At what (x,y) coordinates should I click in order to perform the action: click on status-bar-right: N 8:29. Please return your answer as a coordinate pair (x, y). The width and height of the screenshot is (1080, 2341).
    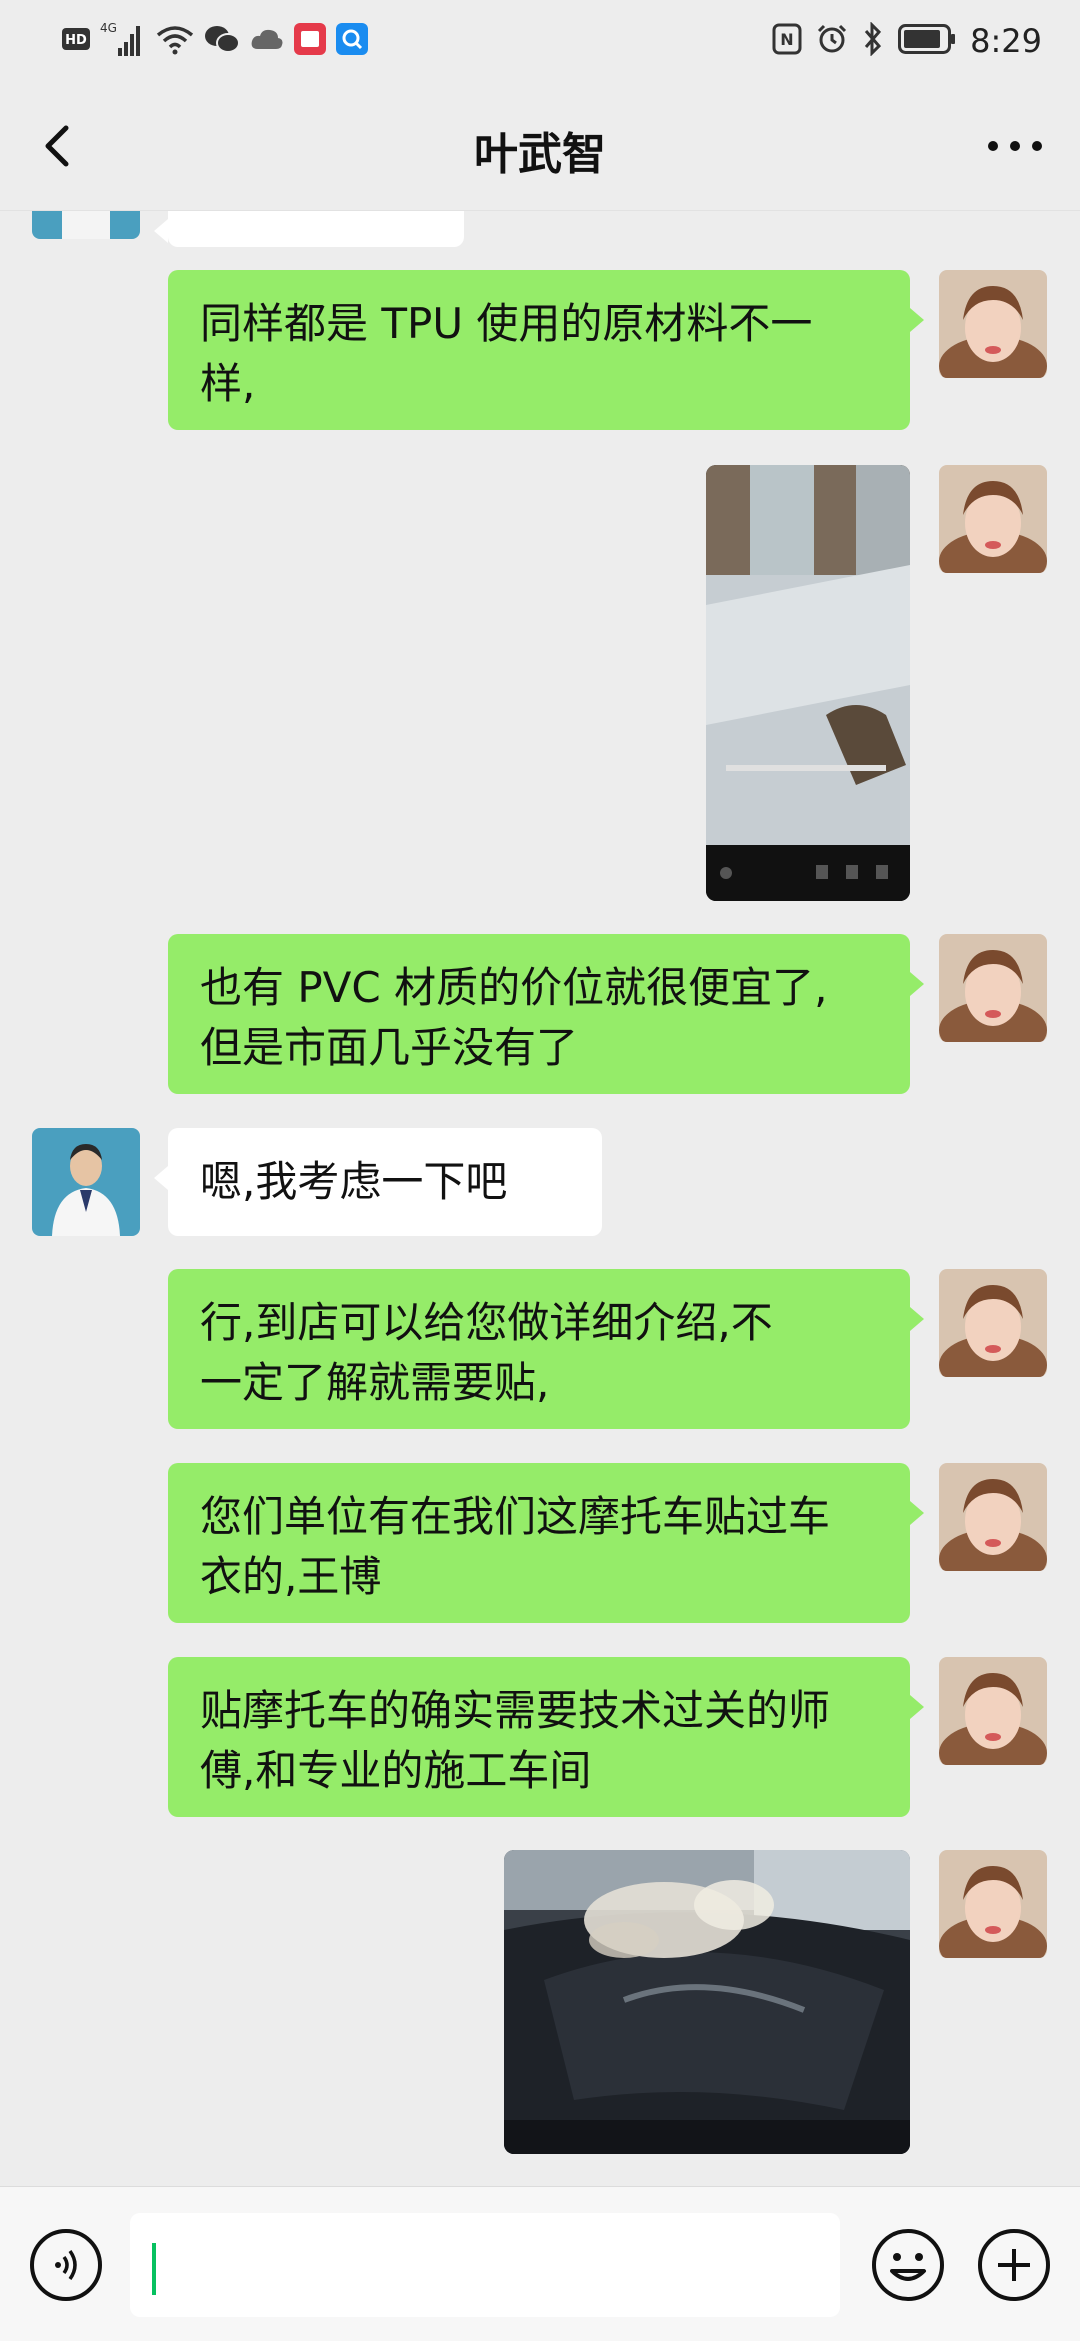
    Looking at the image, I should click on (907, 41).